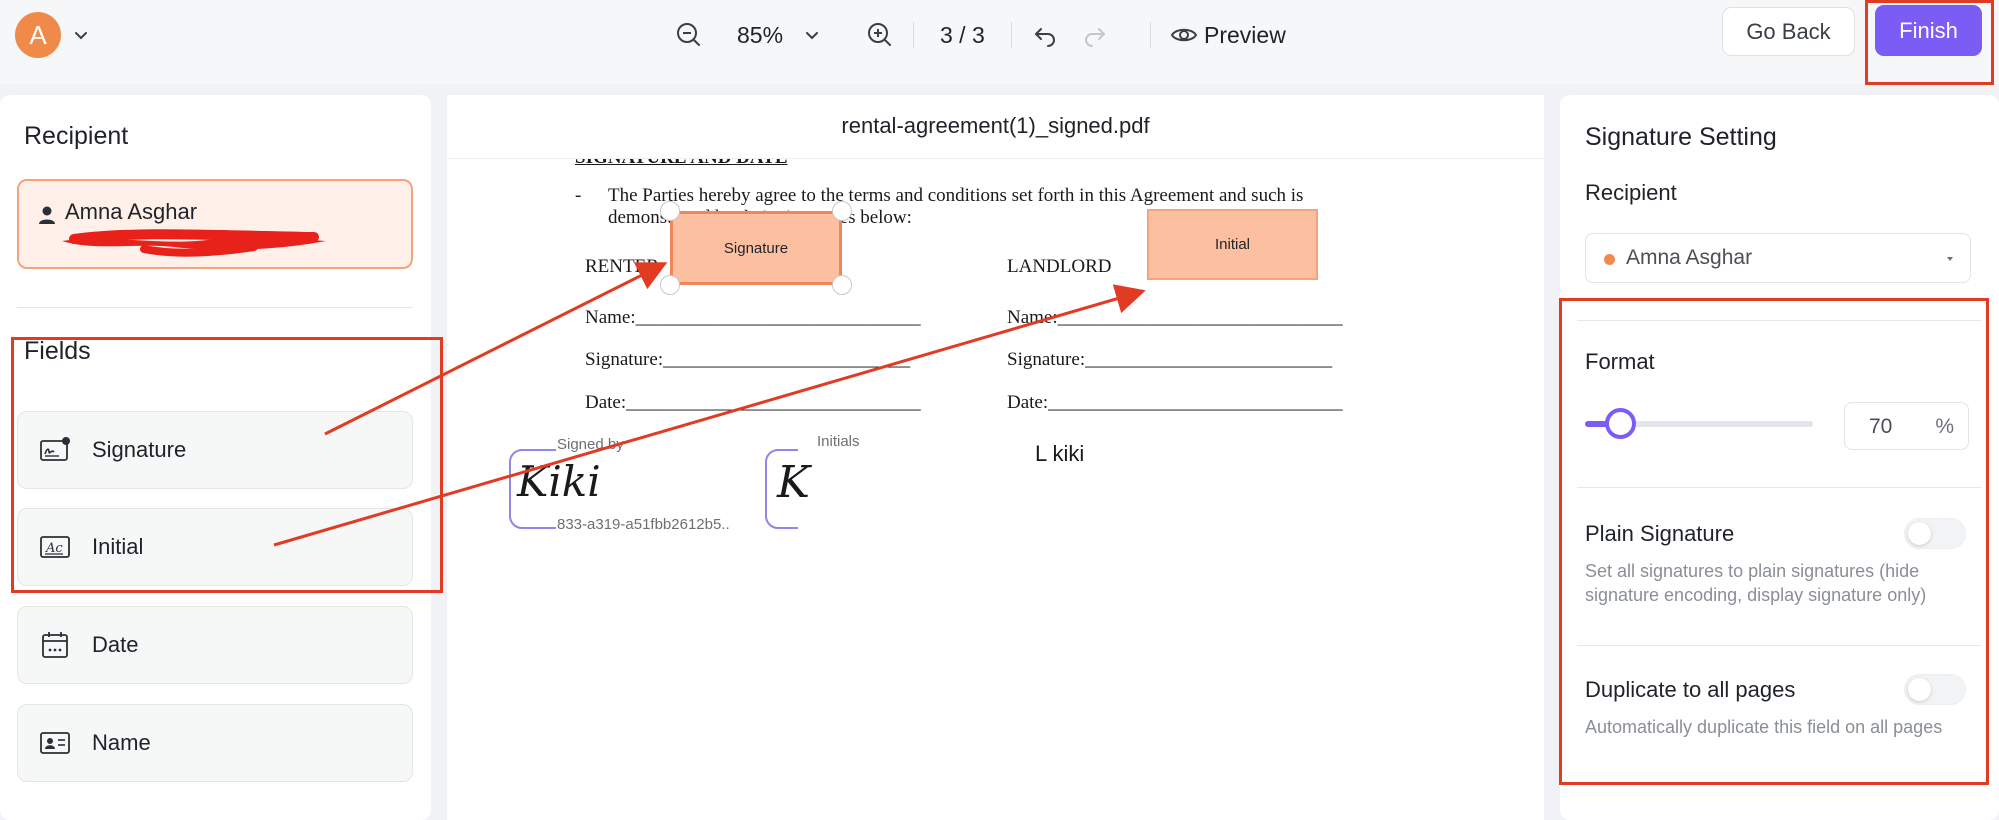  I want to click on person-icon, so click(47, 215).